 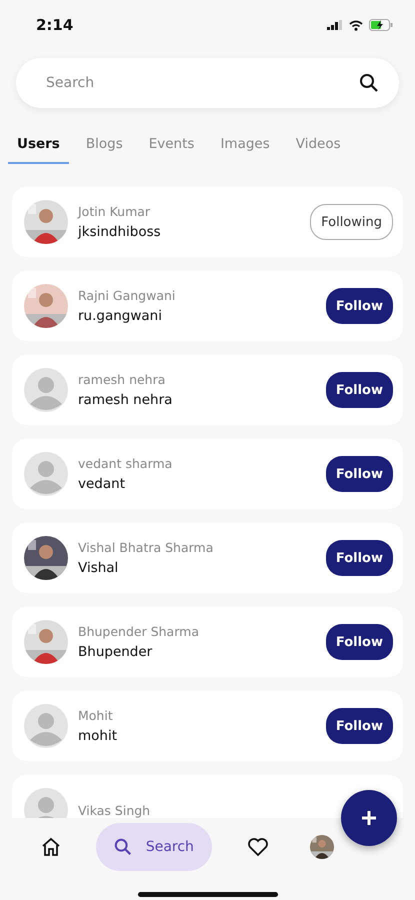 I want to click on user-handle: ru.gangwani, so click(x=120, y=316).